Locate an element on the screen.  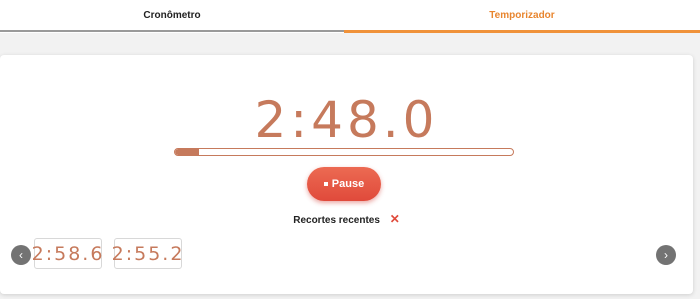
tab-timer: Temporizador is located at coordinates (522, 16).